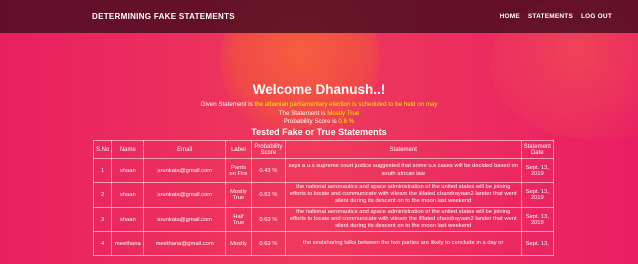 Image resolution: width=638 pixels, height=264 pixels. What do you see at coordinates (537, 244) in the screenshot?
I see `cell-date: Sept. 13,` at bounding box center [537, 244].